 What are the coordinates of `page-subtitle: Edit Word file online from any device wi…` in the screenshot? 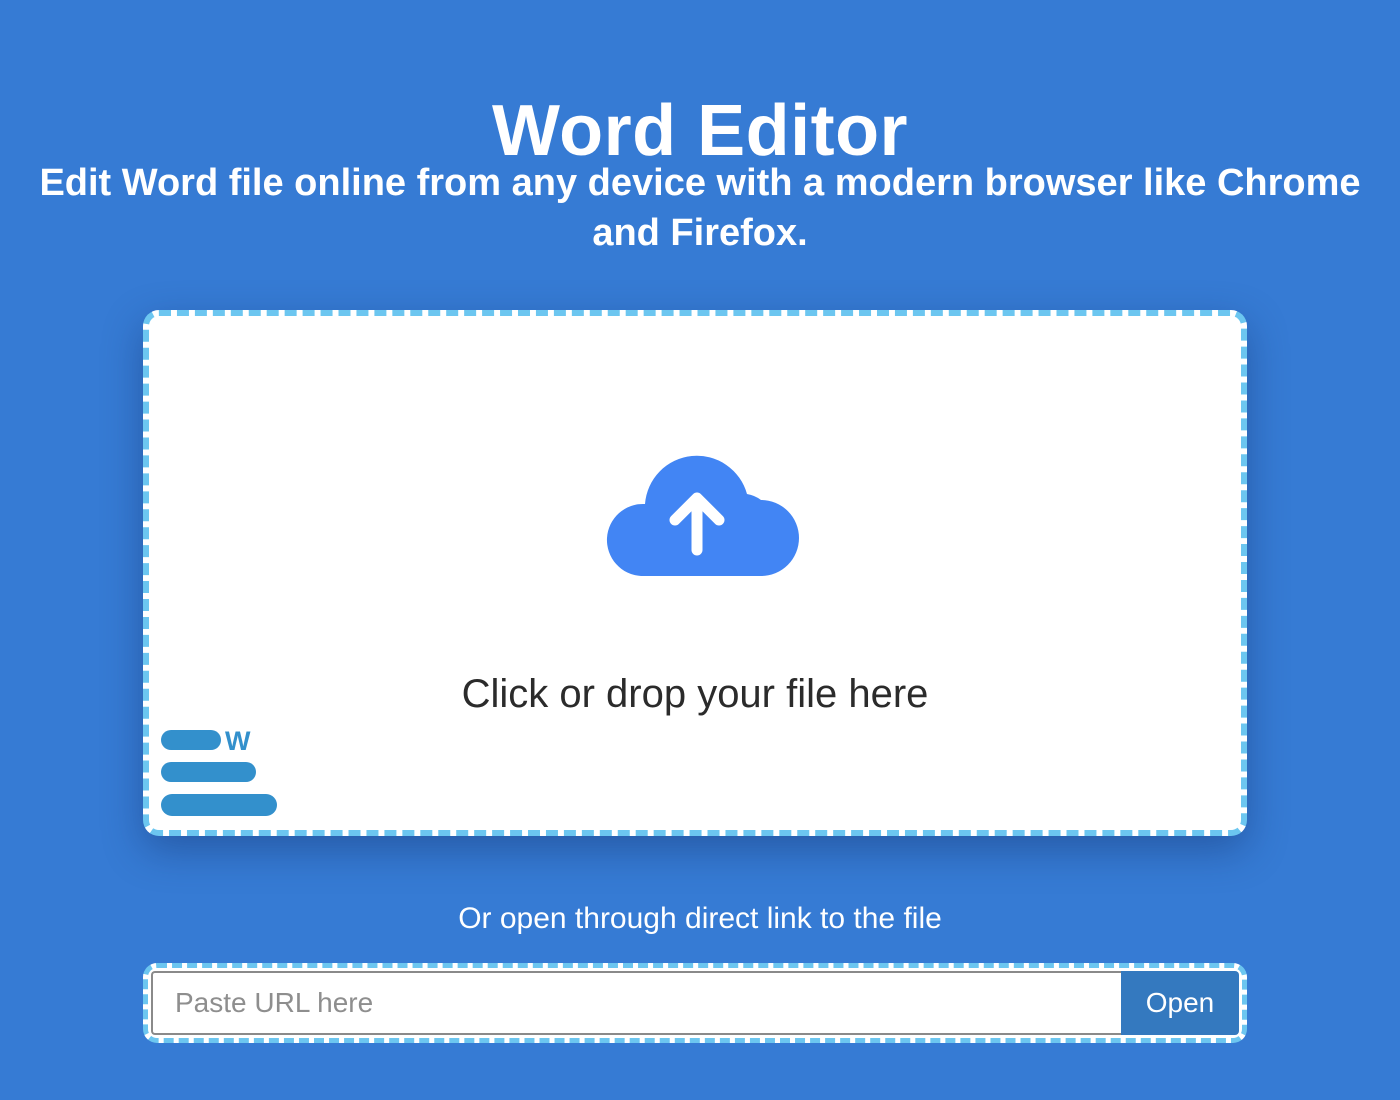 It's located at (700, 208).